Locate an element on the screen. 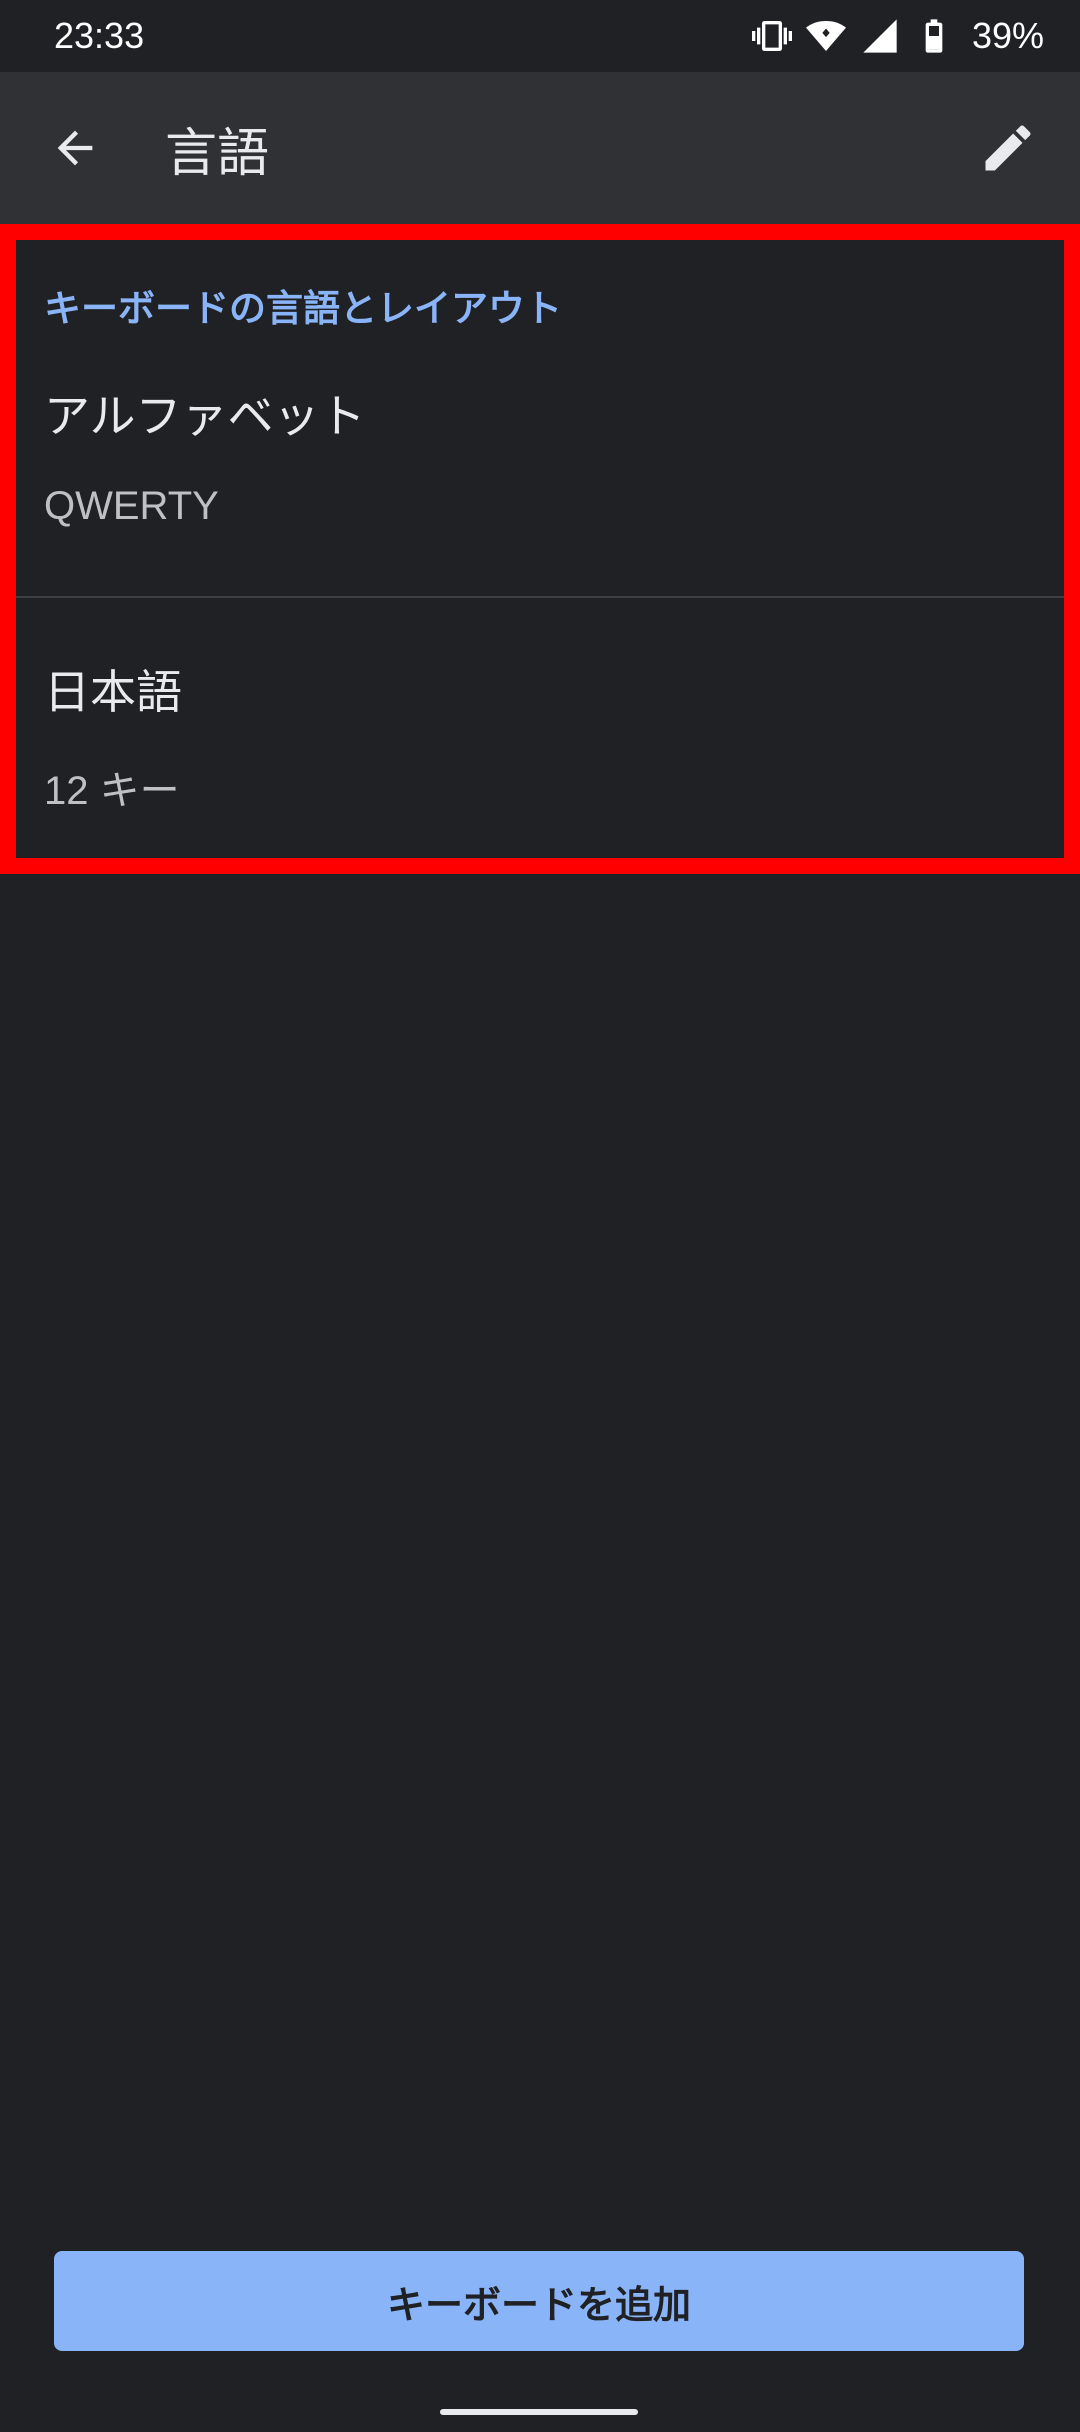 This screenshot has width=1080, height=2432. edit-button is located at coordinates (1008, 148).